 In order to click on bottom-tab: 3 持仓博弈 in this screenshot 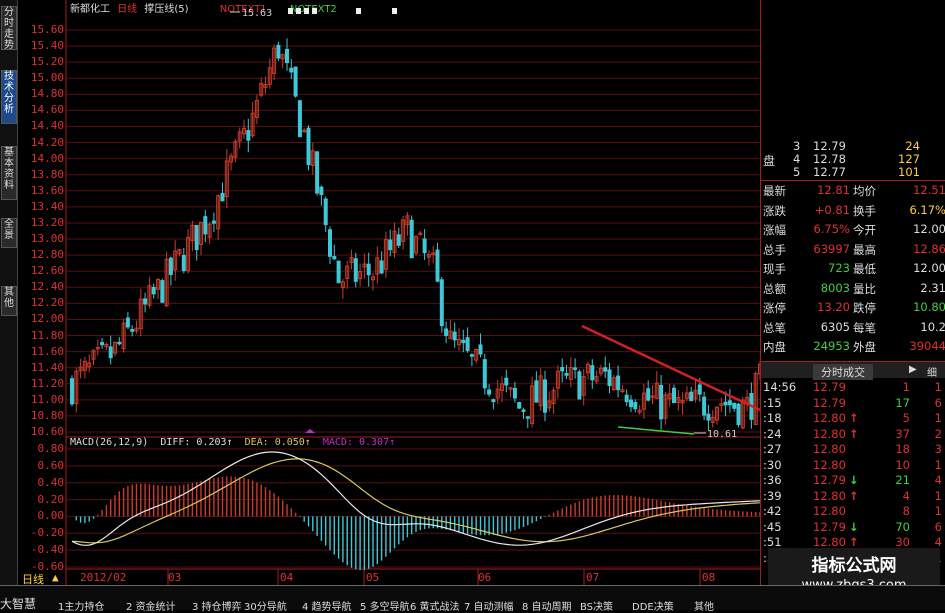, I will do `click(217, 605)`.